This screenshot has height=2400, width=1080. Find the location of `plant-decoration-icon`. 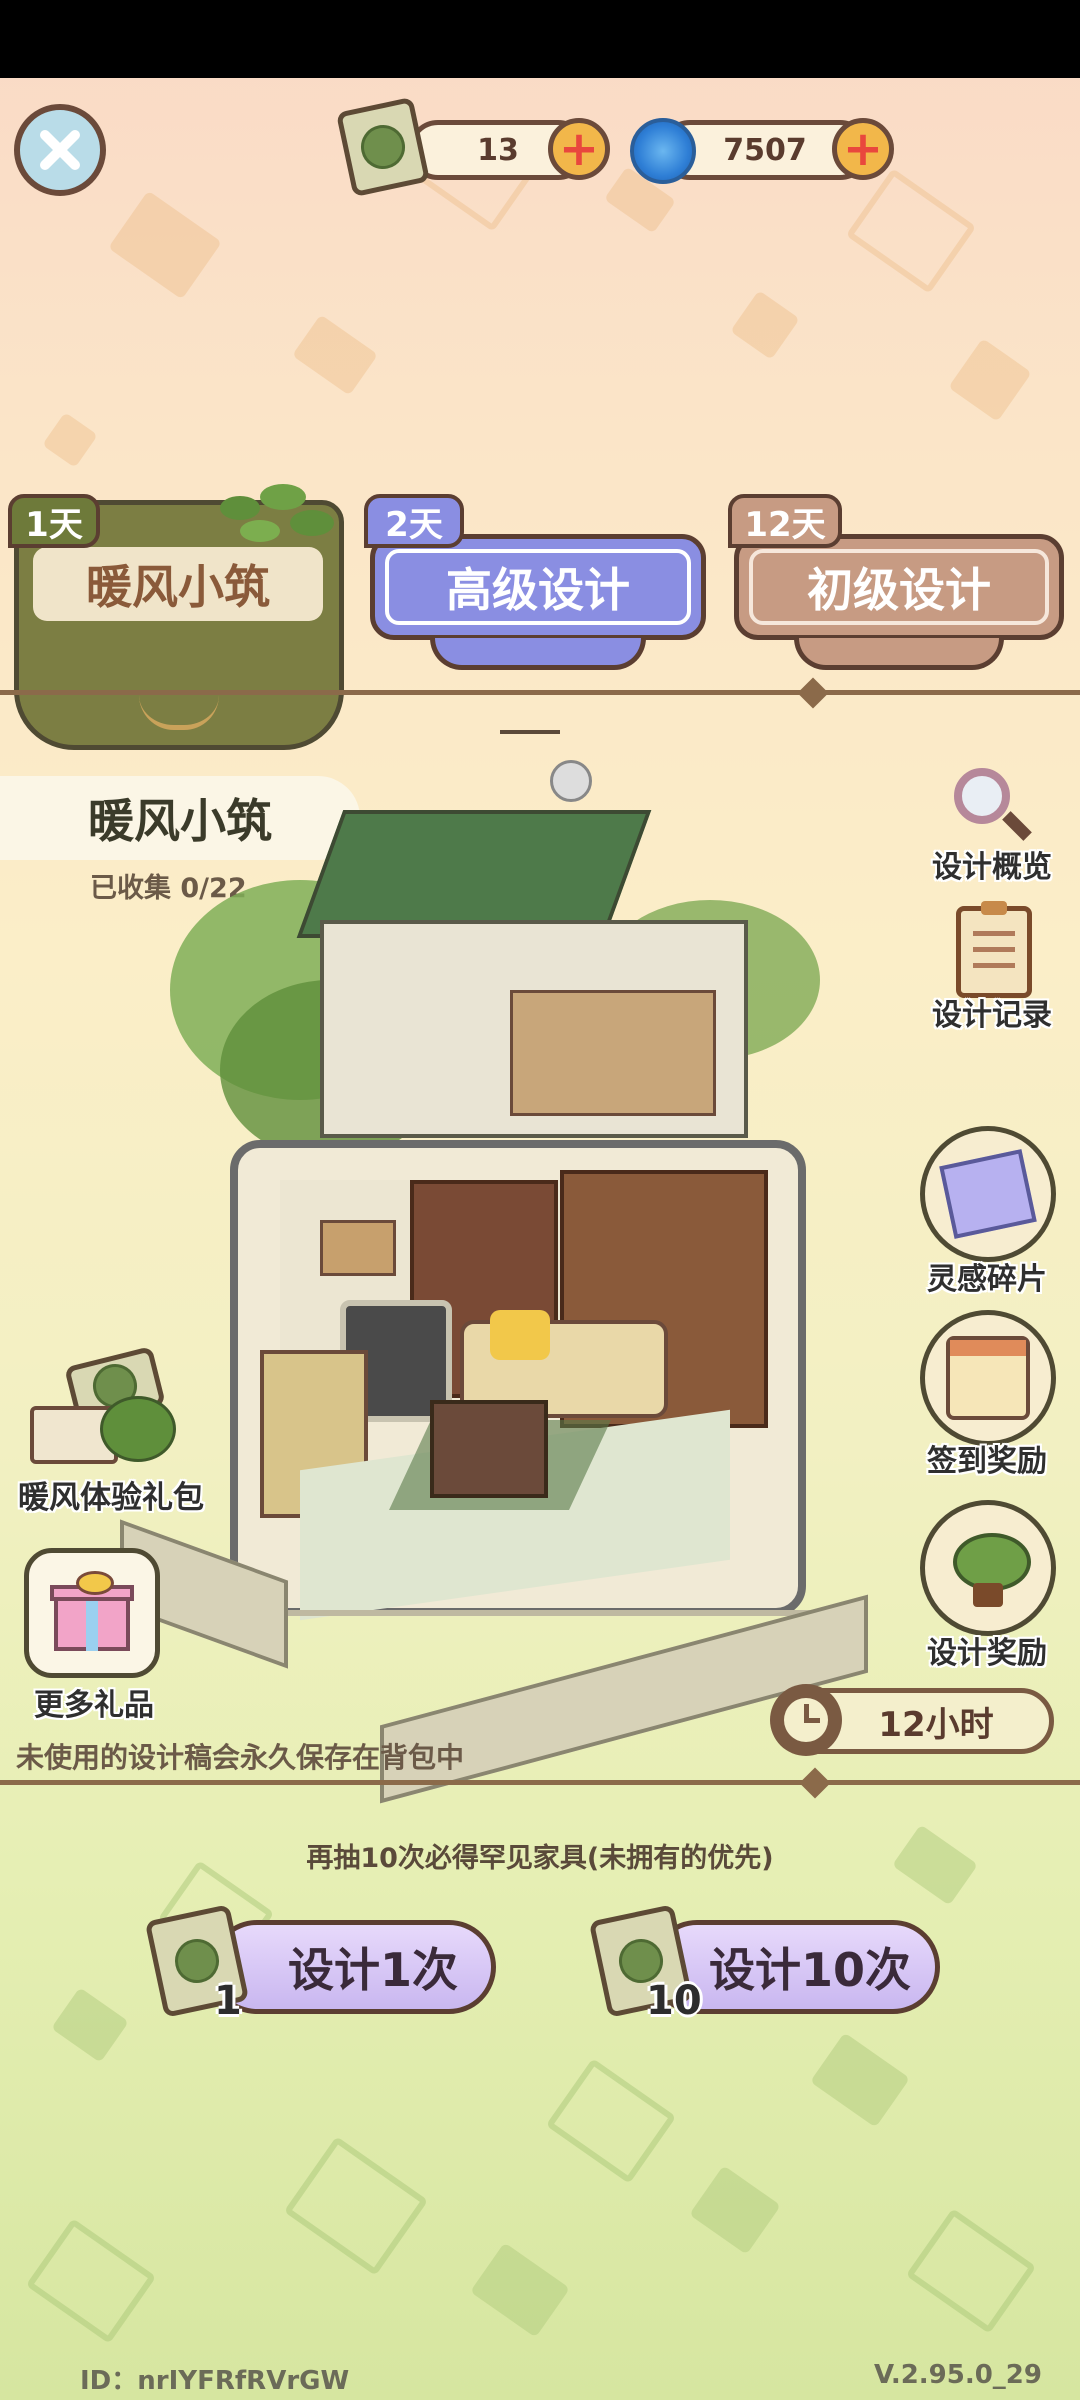

plant-decoration-icon is located at coordinates (280, 520).